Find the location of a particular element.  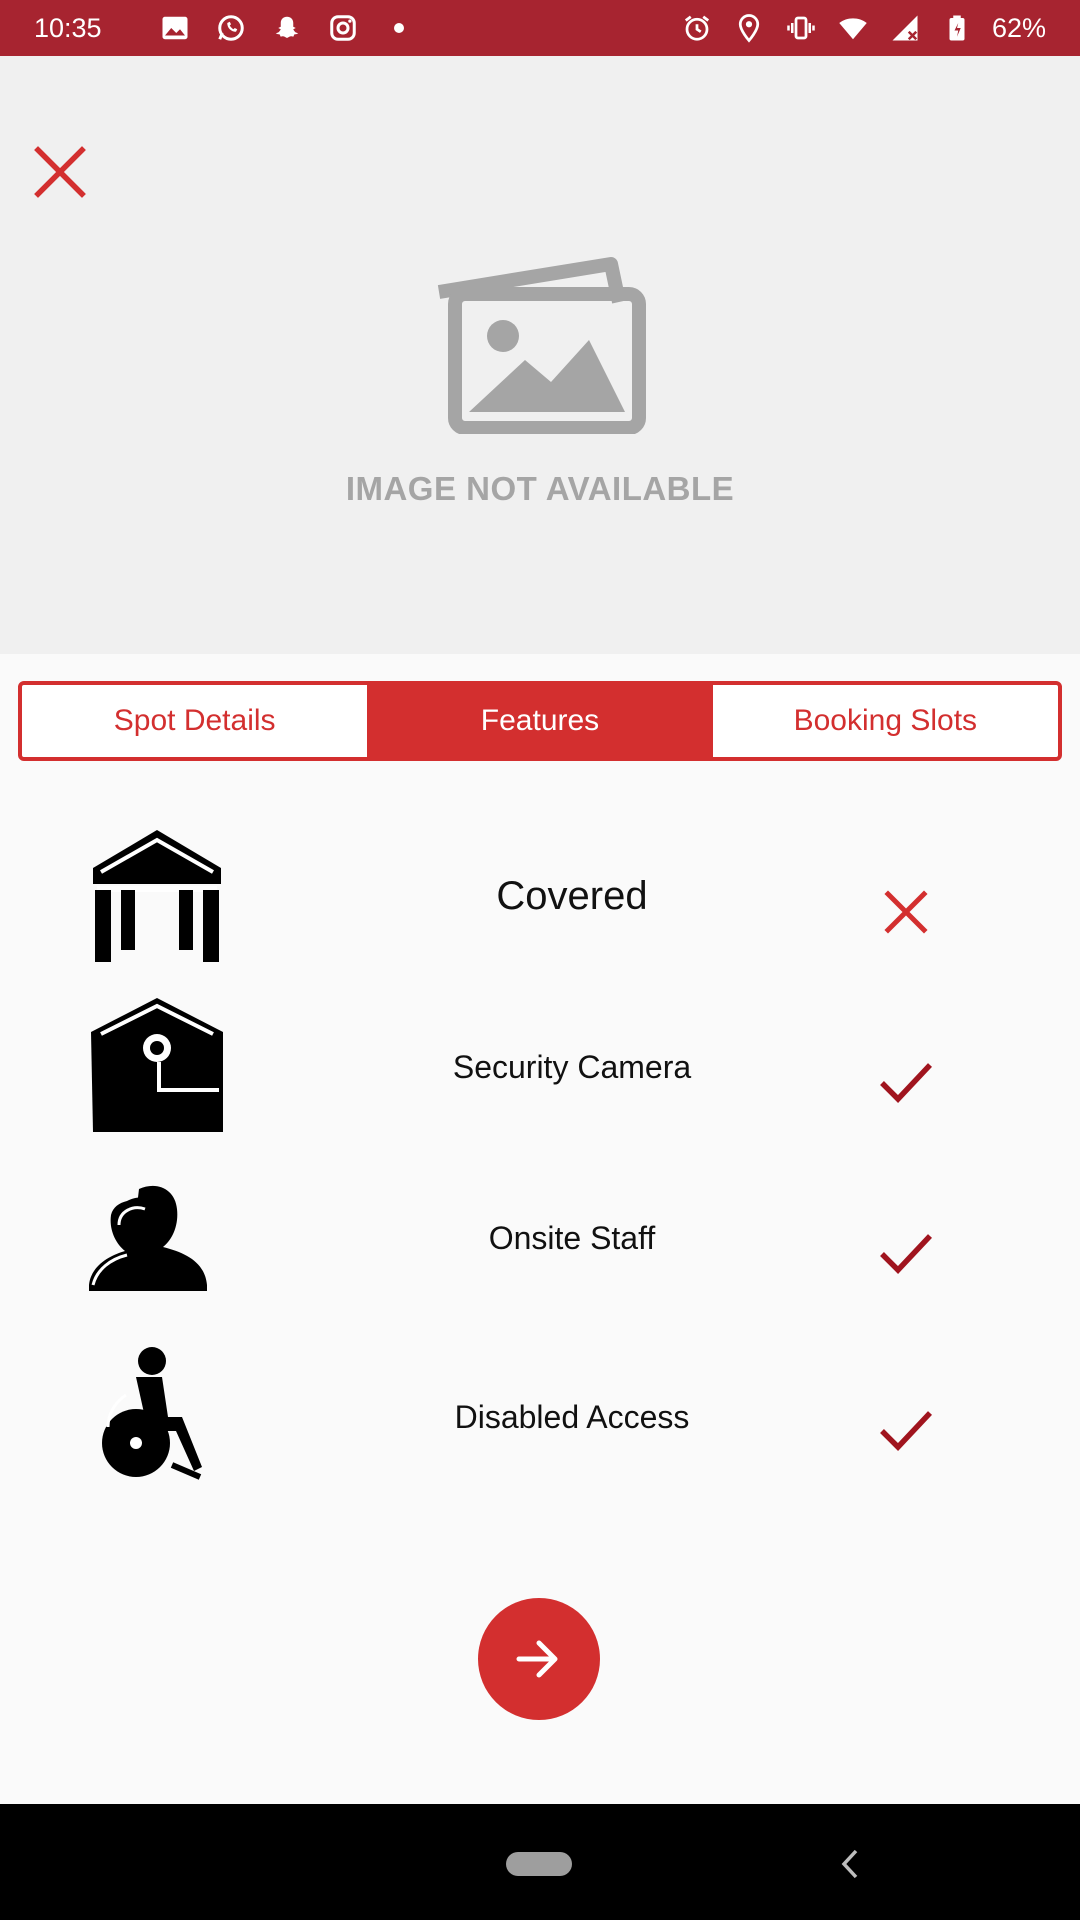

back-button is located at coordinates (850, 1864).